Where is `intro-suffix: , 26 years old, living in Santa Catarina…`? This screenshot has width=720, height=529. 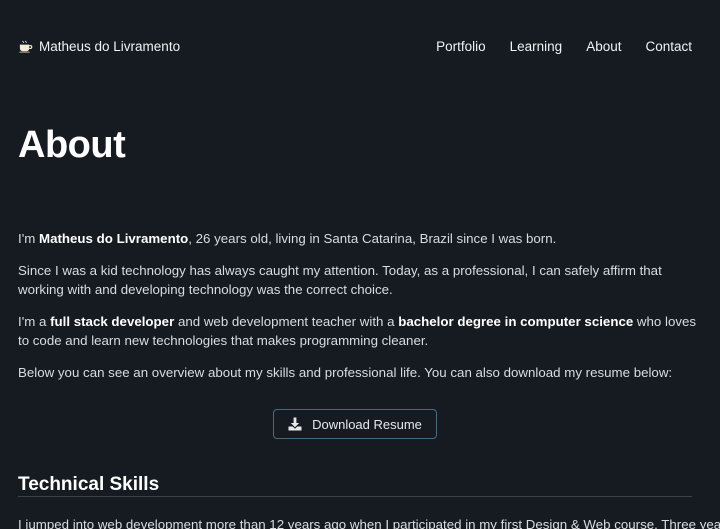 intro-suffix: , 26 years old, living in Santa Catarina… is located at coordinates (372, 238).